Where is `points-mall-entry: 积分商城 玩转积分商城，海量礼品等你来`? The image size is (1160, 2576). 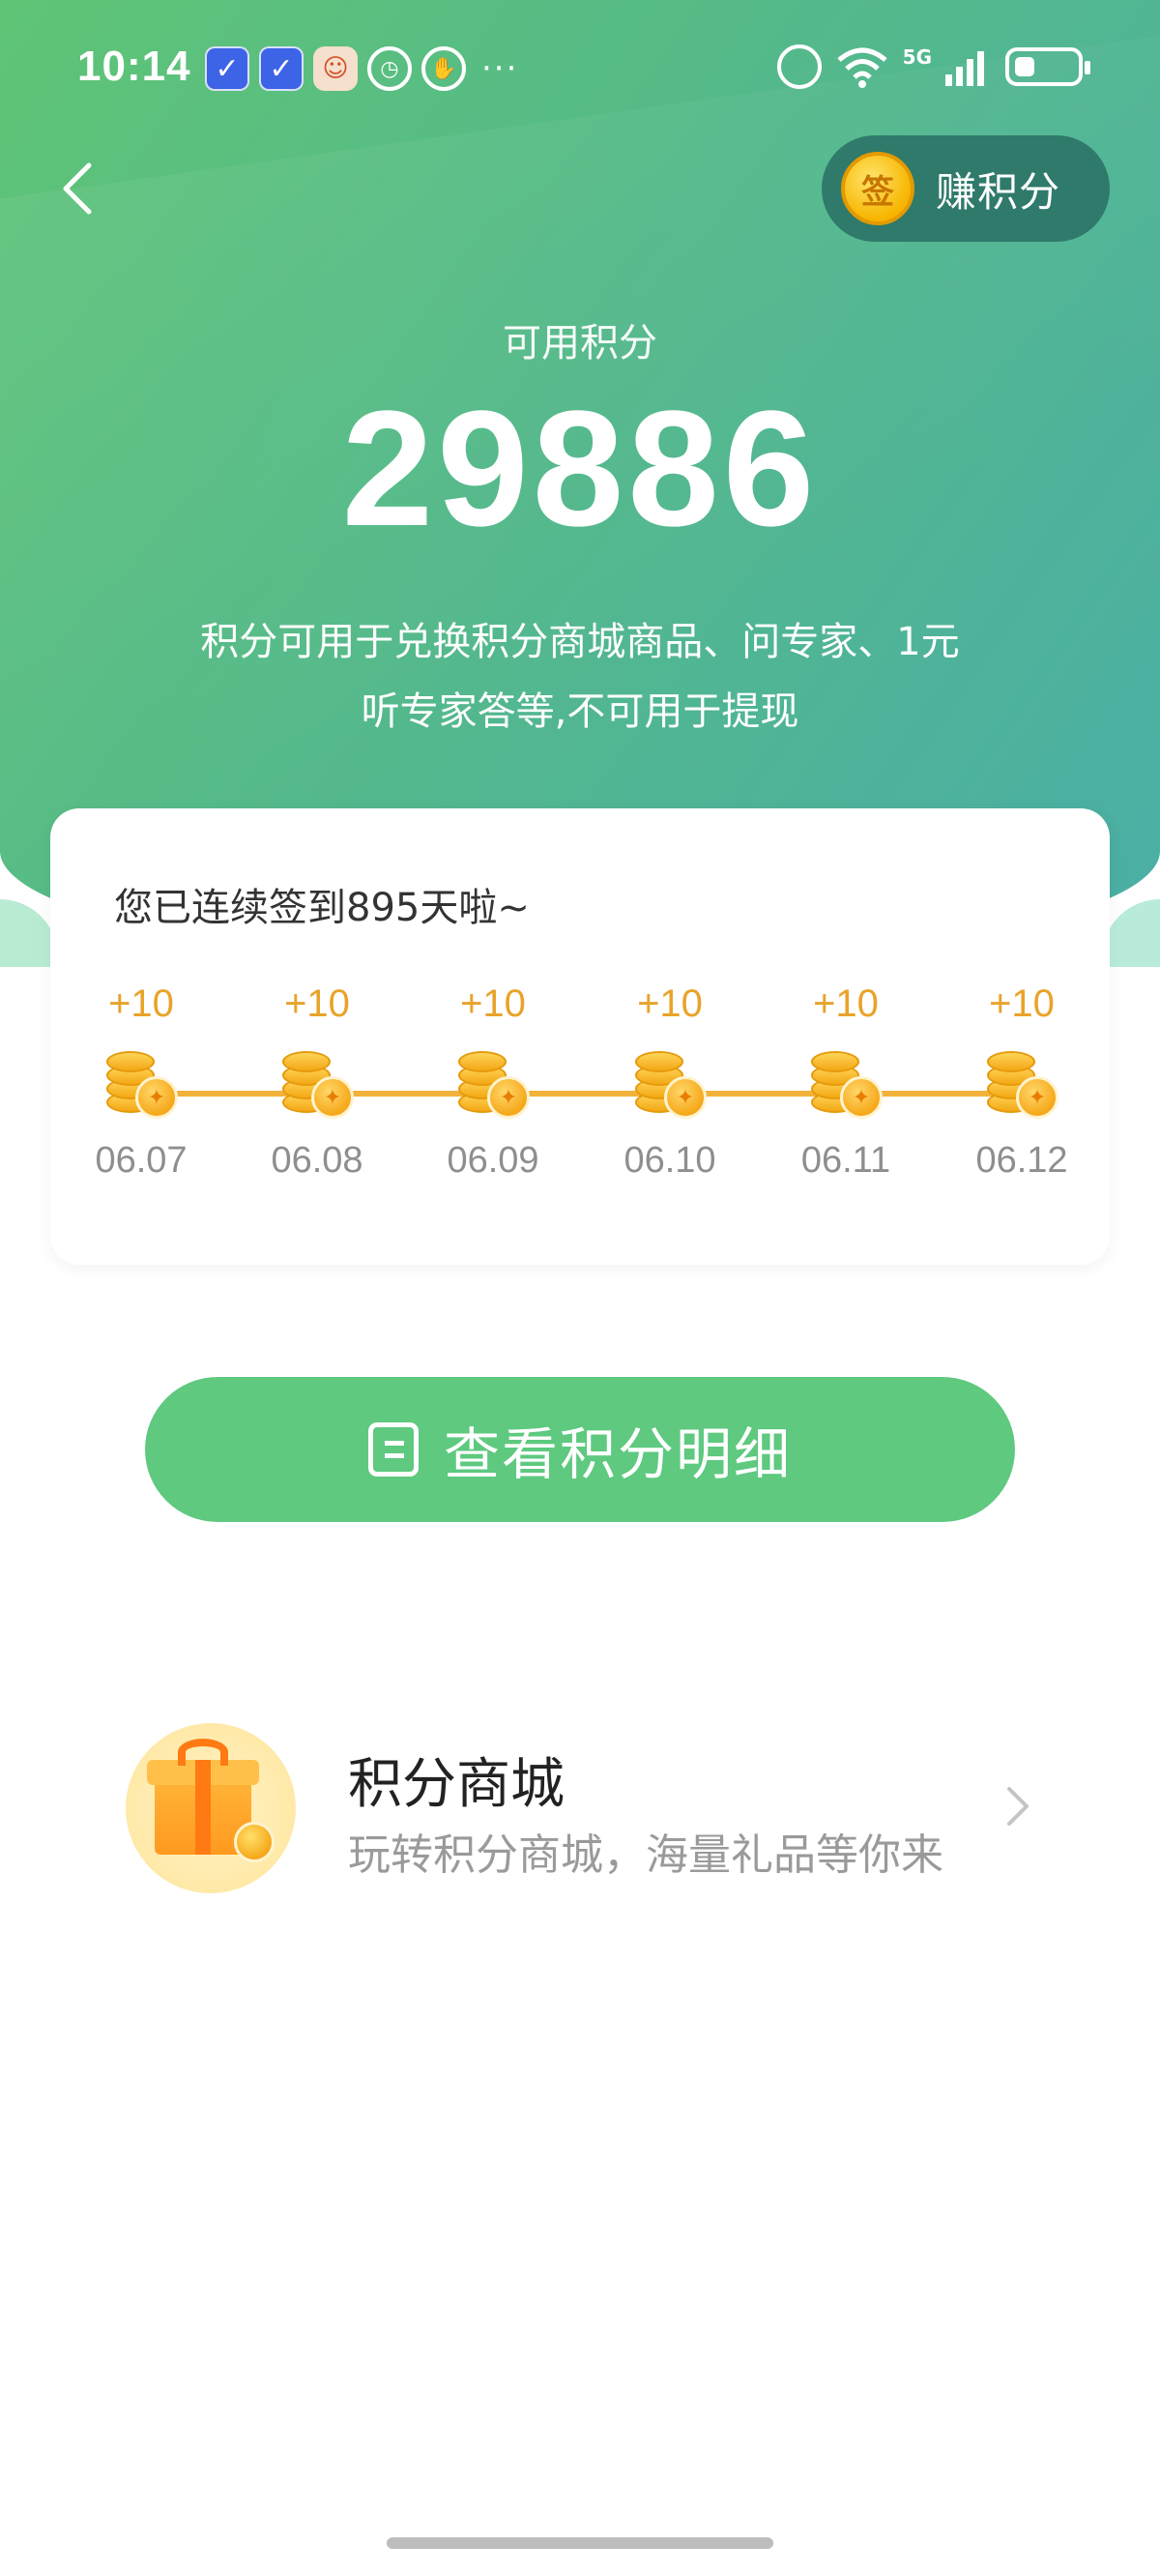
points-mall-entry: 积分商城 玩转积分商城，海量礼品等你来 is located at coordinates (580, 1808).